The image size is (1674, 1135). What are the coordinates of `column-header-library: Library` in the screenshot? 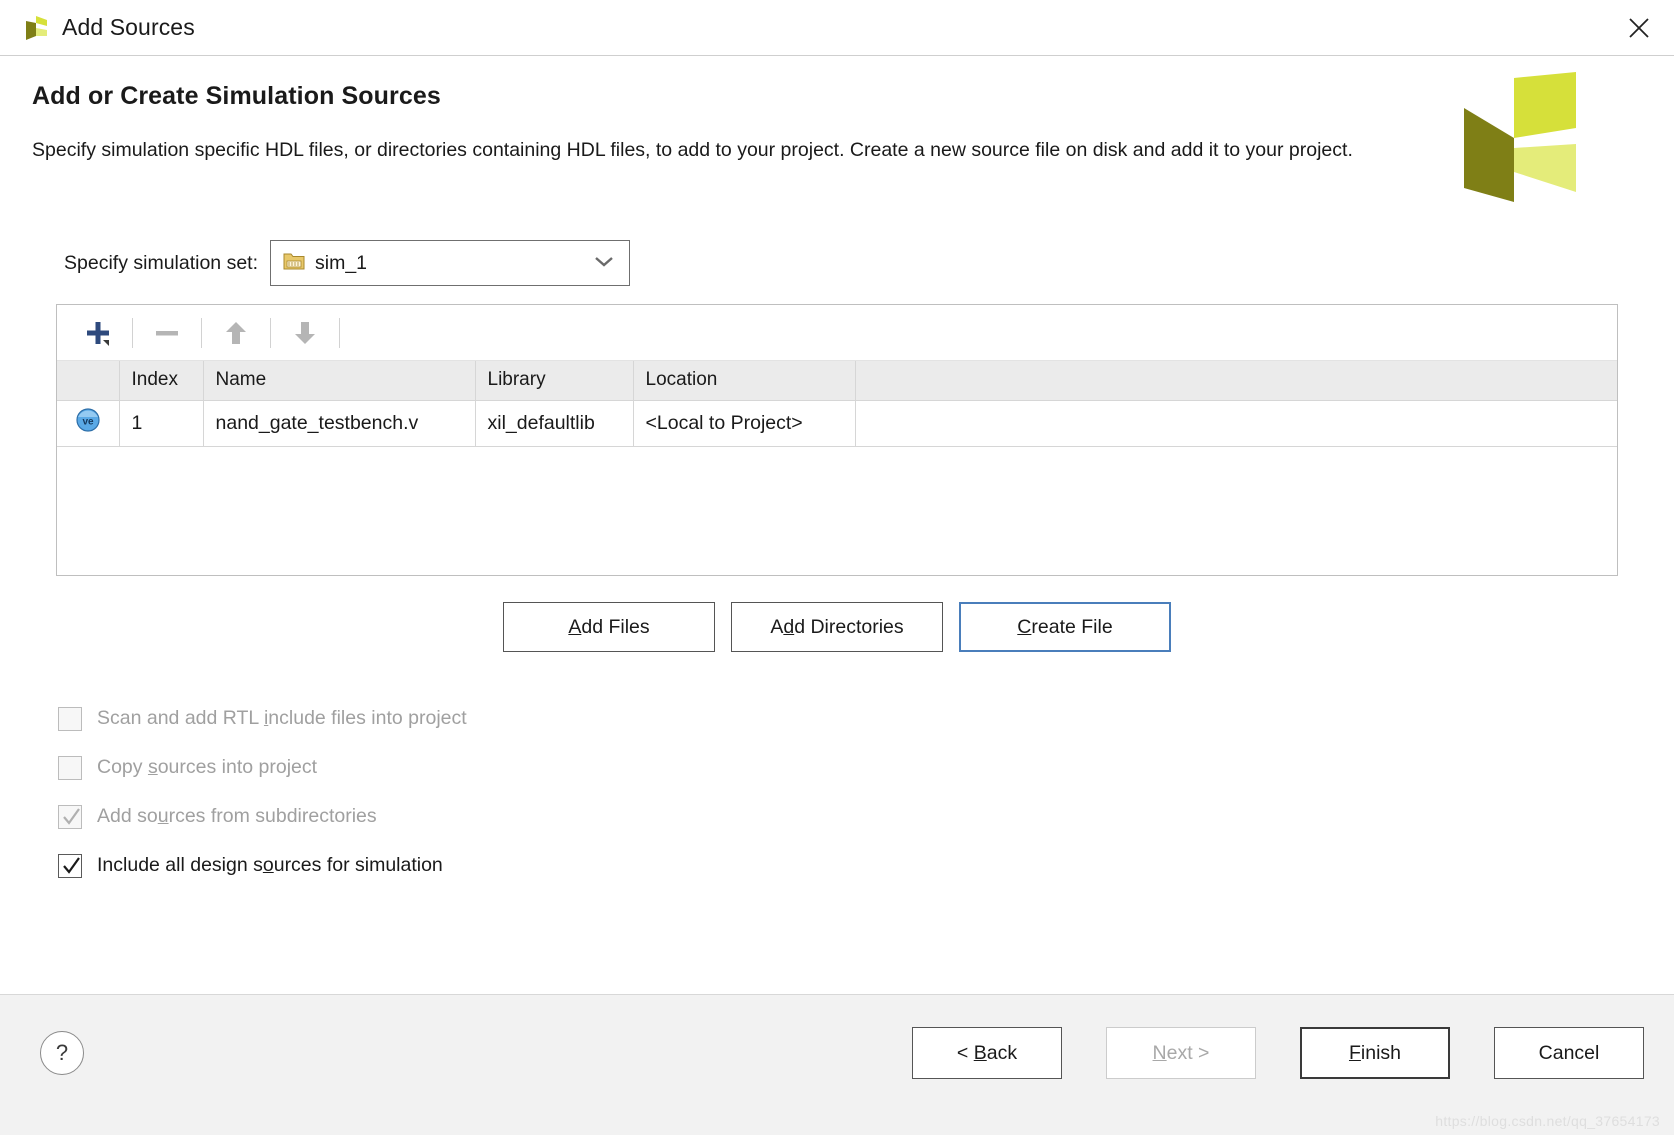 It's located at (554, 381).